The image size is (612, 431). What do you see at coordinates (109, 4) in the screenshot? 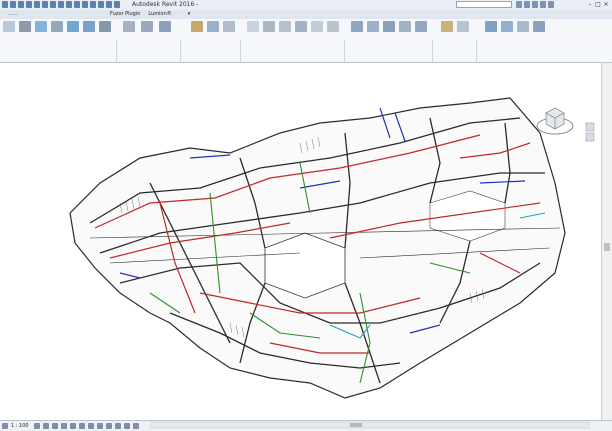
I see `switch-windows-icon` at bounding box center [109, 4].